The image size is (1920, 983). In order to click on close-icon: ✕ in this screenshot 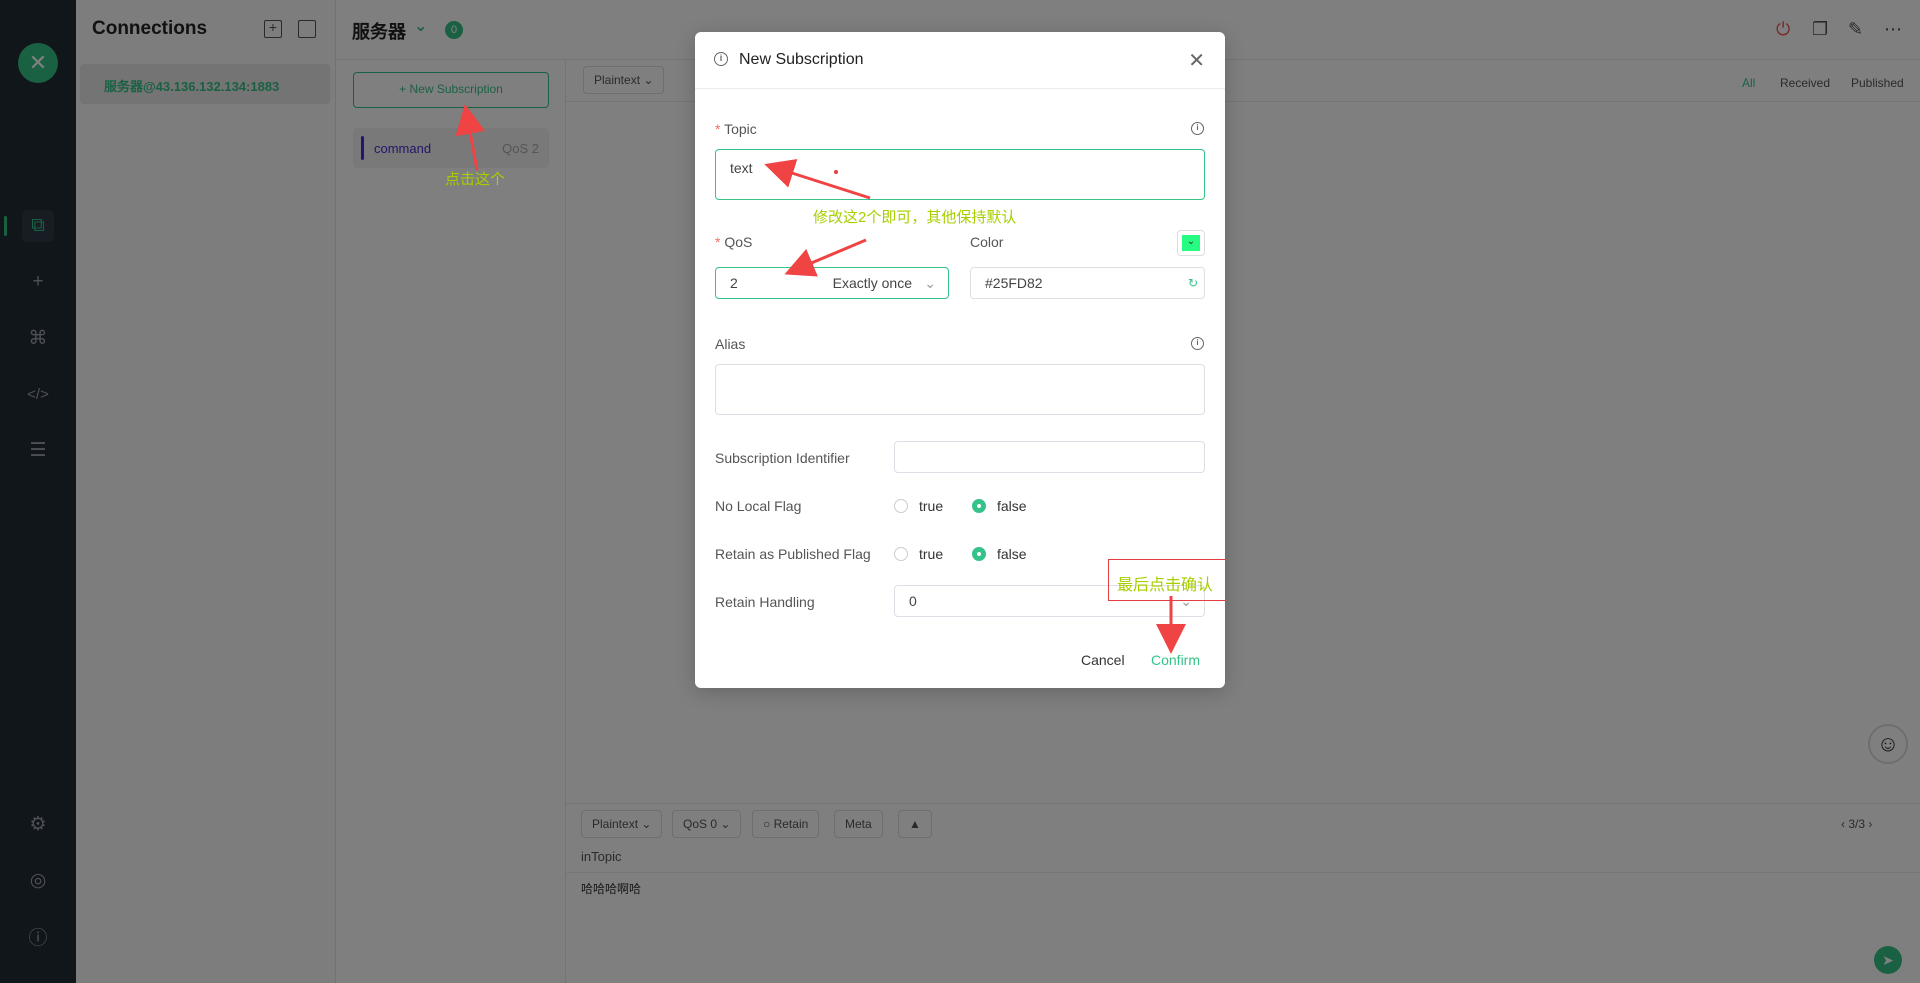, I will do `click(1196, 60)`.